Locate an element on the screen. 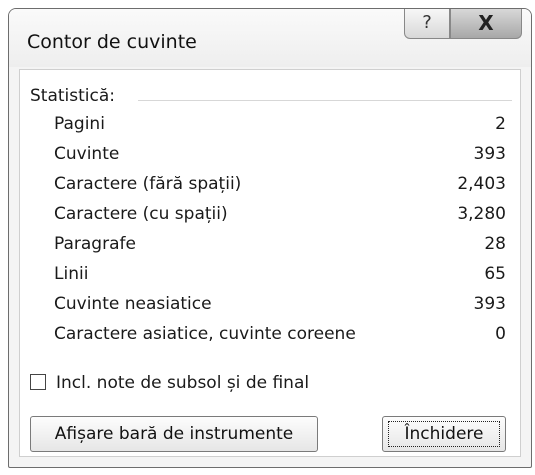  statistics-header: Statistică: is located at coordinates (72, 96).